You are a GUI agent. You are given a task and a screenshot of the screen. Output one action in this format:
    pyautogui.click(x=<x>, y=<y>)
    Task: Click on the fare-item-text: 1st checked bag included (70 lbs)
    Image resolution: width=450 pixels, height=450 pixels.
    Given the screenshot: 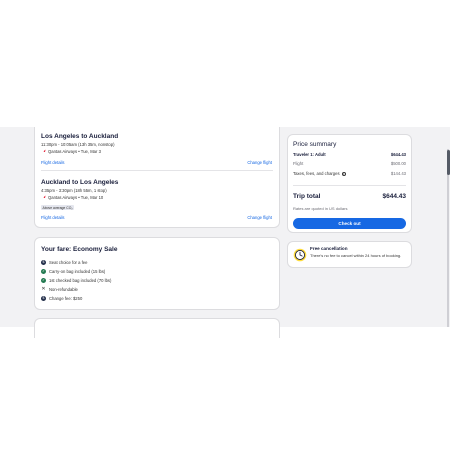 What is the action you would take?
    pyautogui.click(x=80, y=280)
    